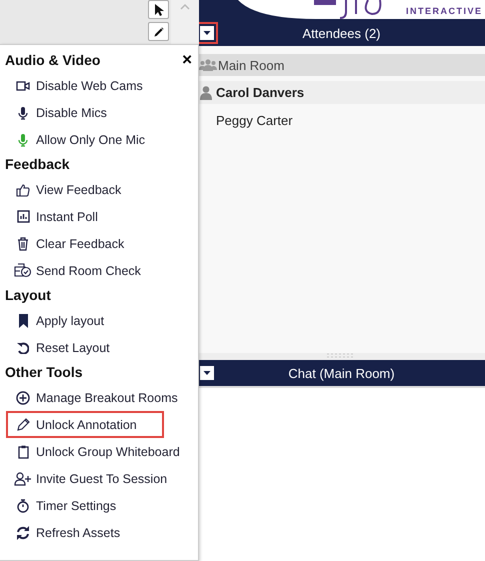  Describe the element at coordinates (97, 451) in the screenshot. I see `menu-item: Unlock Group Whiteboard` at that location.